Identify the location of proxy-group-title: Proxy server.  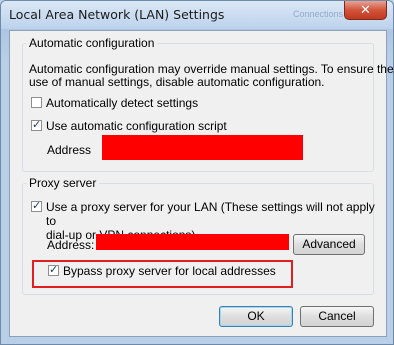
(63, 183).